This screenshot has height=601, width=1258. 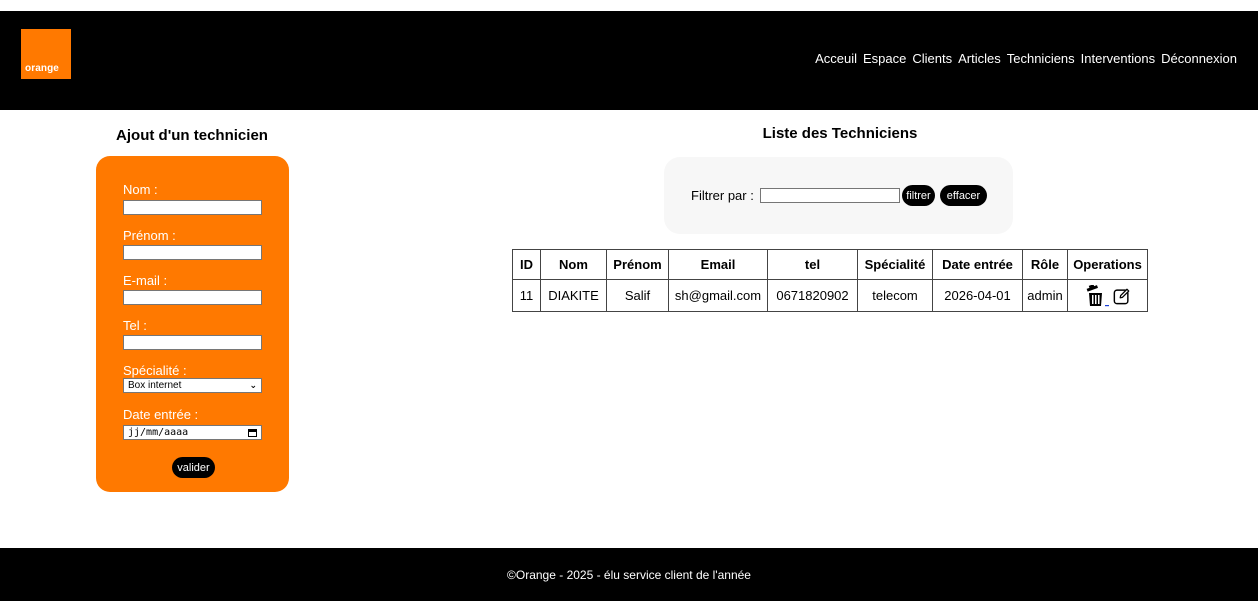 I want to click on col-tel: tel, so click(x=812, y=264).